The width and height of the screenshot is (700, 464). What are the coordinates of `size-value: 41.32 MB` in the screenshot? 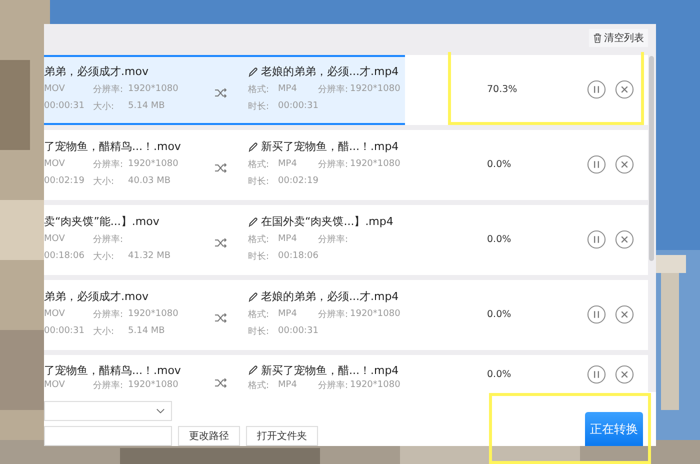 It's located at (149, 256).